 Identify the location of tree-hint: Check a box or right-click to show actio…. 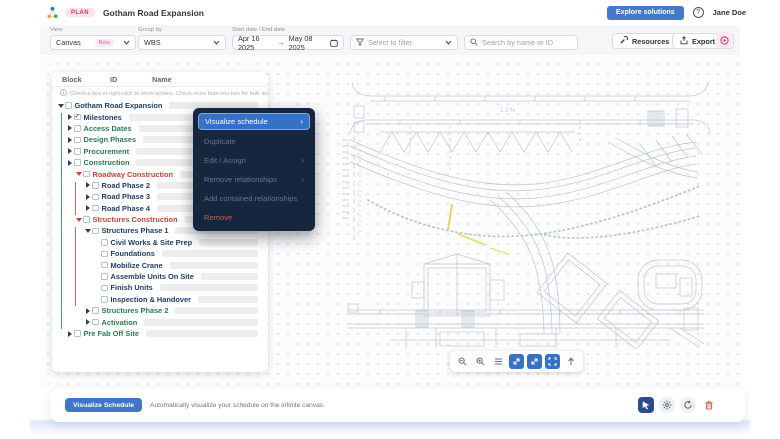
(160, 93).